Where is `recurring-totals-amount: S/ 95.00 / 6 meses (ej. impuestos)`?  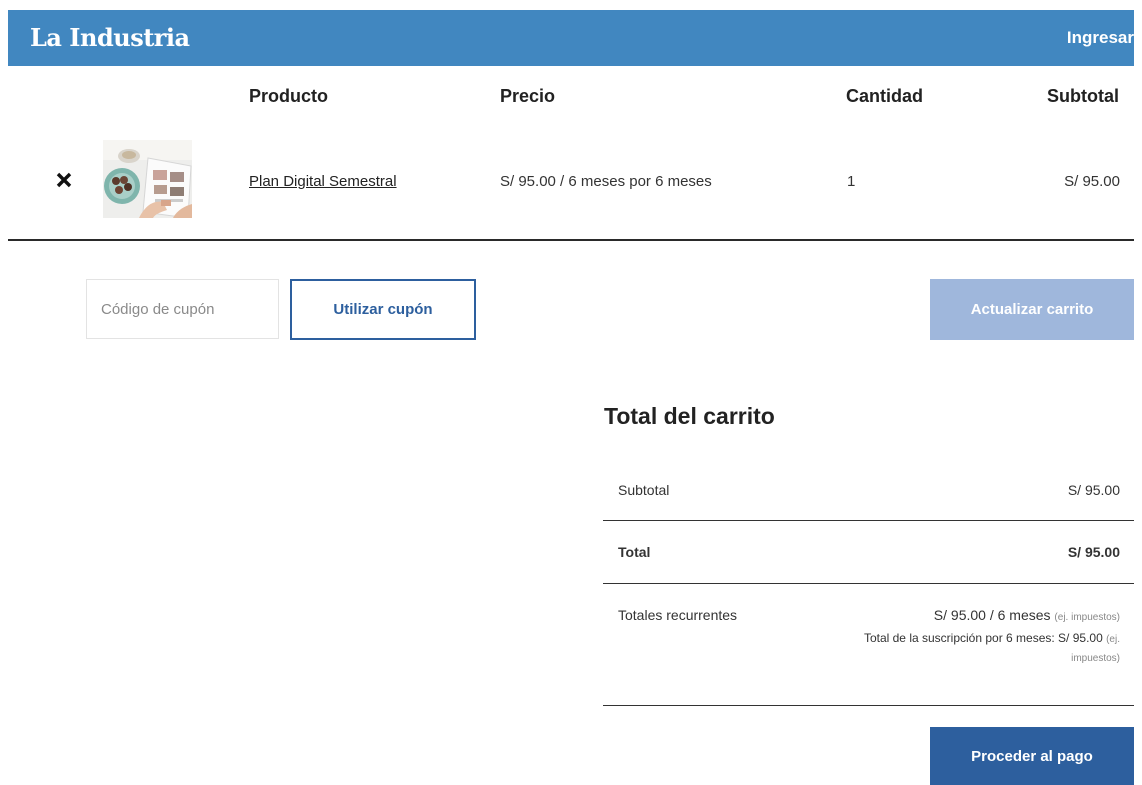 recurring-totals-amount: S/ 95.00 / 6 meses (ej. impuestos) is located at coordinates (1026, 615).